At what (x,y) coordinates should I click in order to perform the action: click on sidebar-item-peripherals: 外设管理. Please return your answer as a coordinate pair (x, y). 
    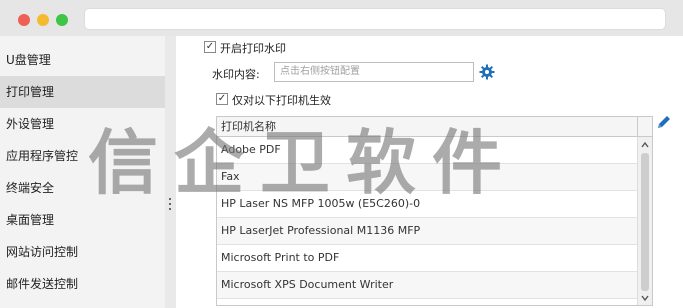
    Looking at the image, I should click on (82, 124).